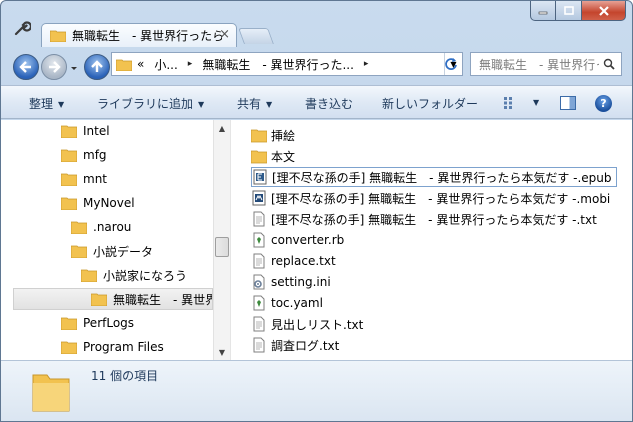  Describe the element at coordinates (283, 156) in the screenshot. I see `file-name: 本文` at that location.